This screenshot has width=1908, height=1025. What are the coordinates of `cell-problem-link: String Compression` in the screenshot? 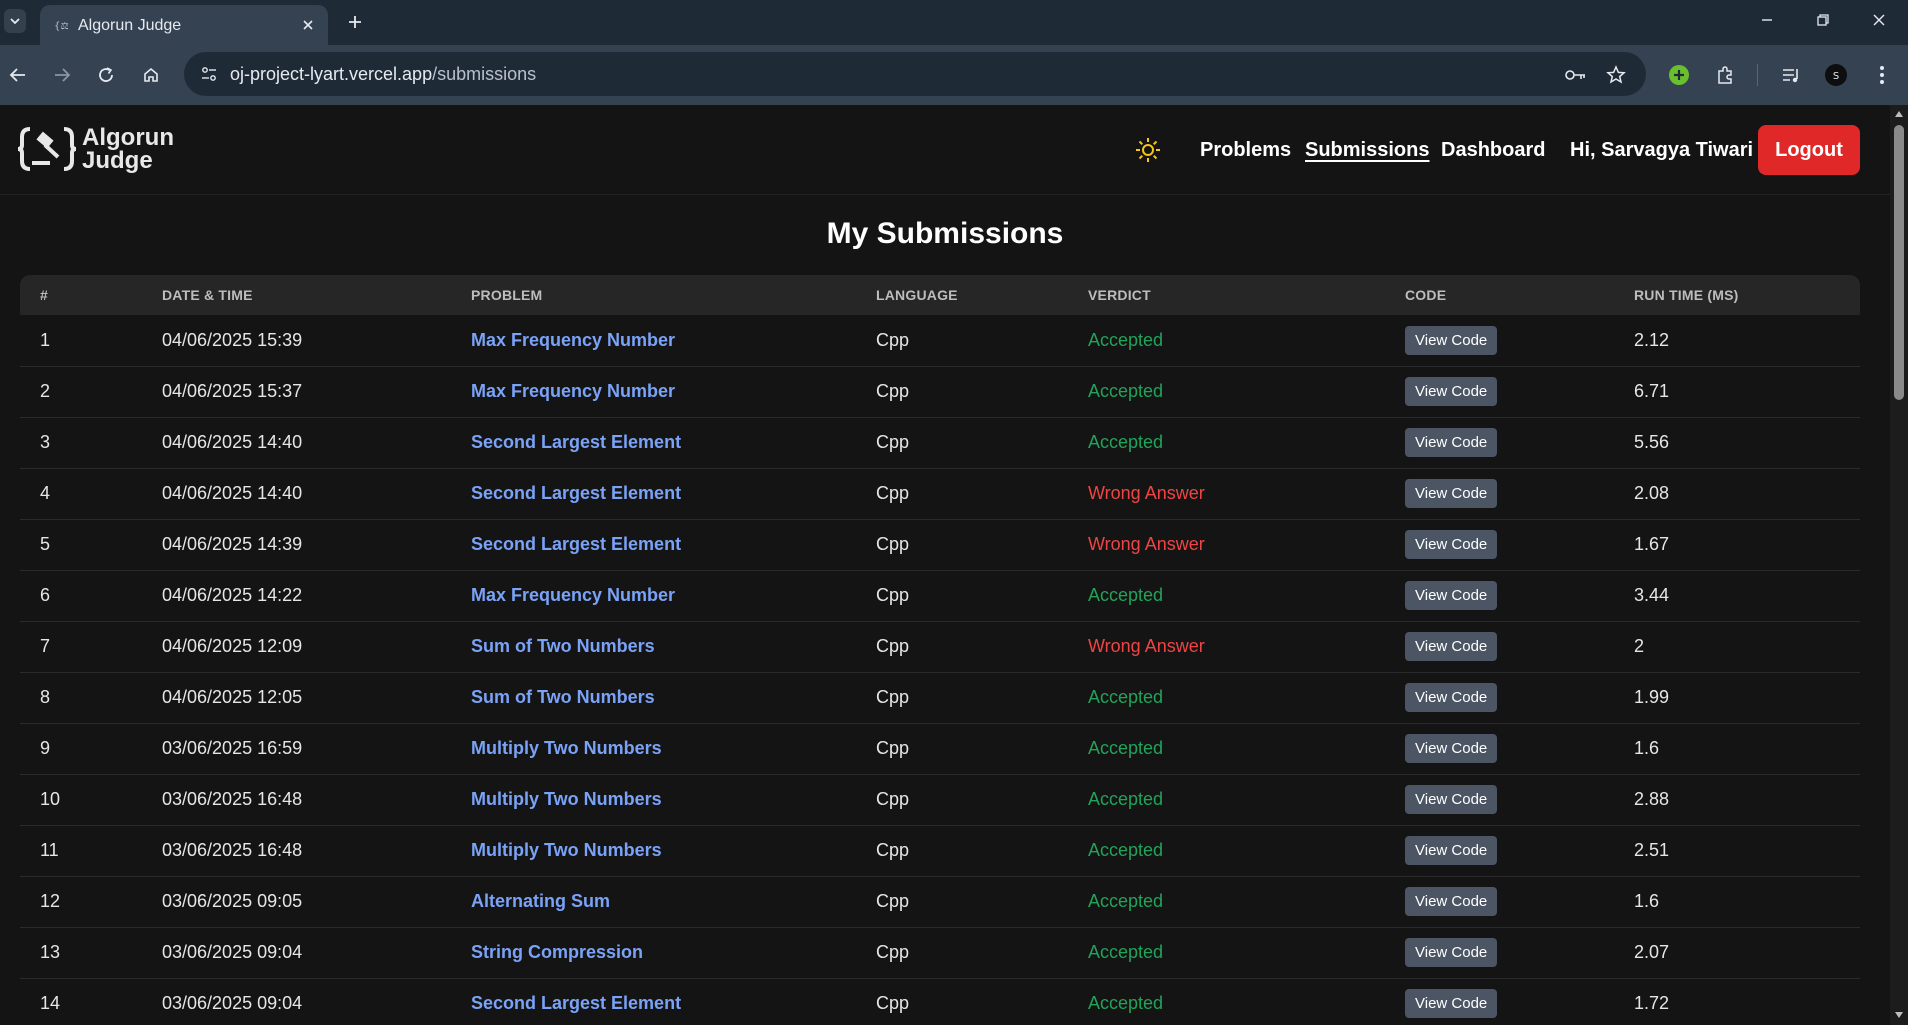 It's located at (653, 952).